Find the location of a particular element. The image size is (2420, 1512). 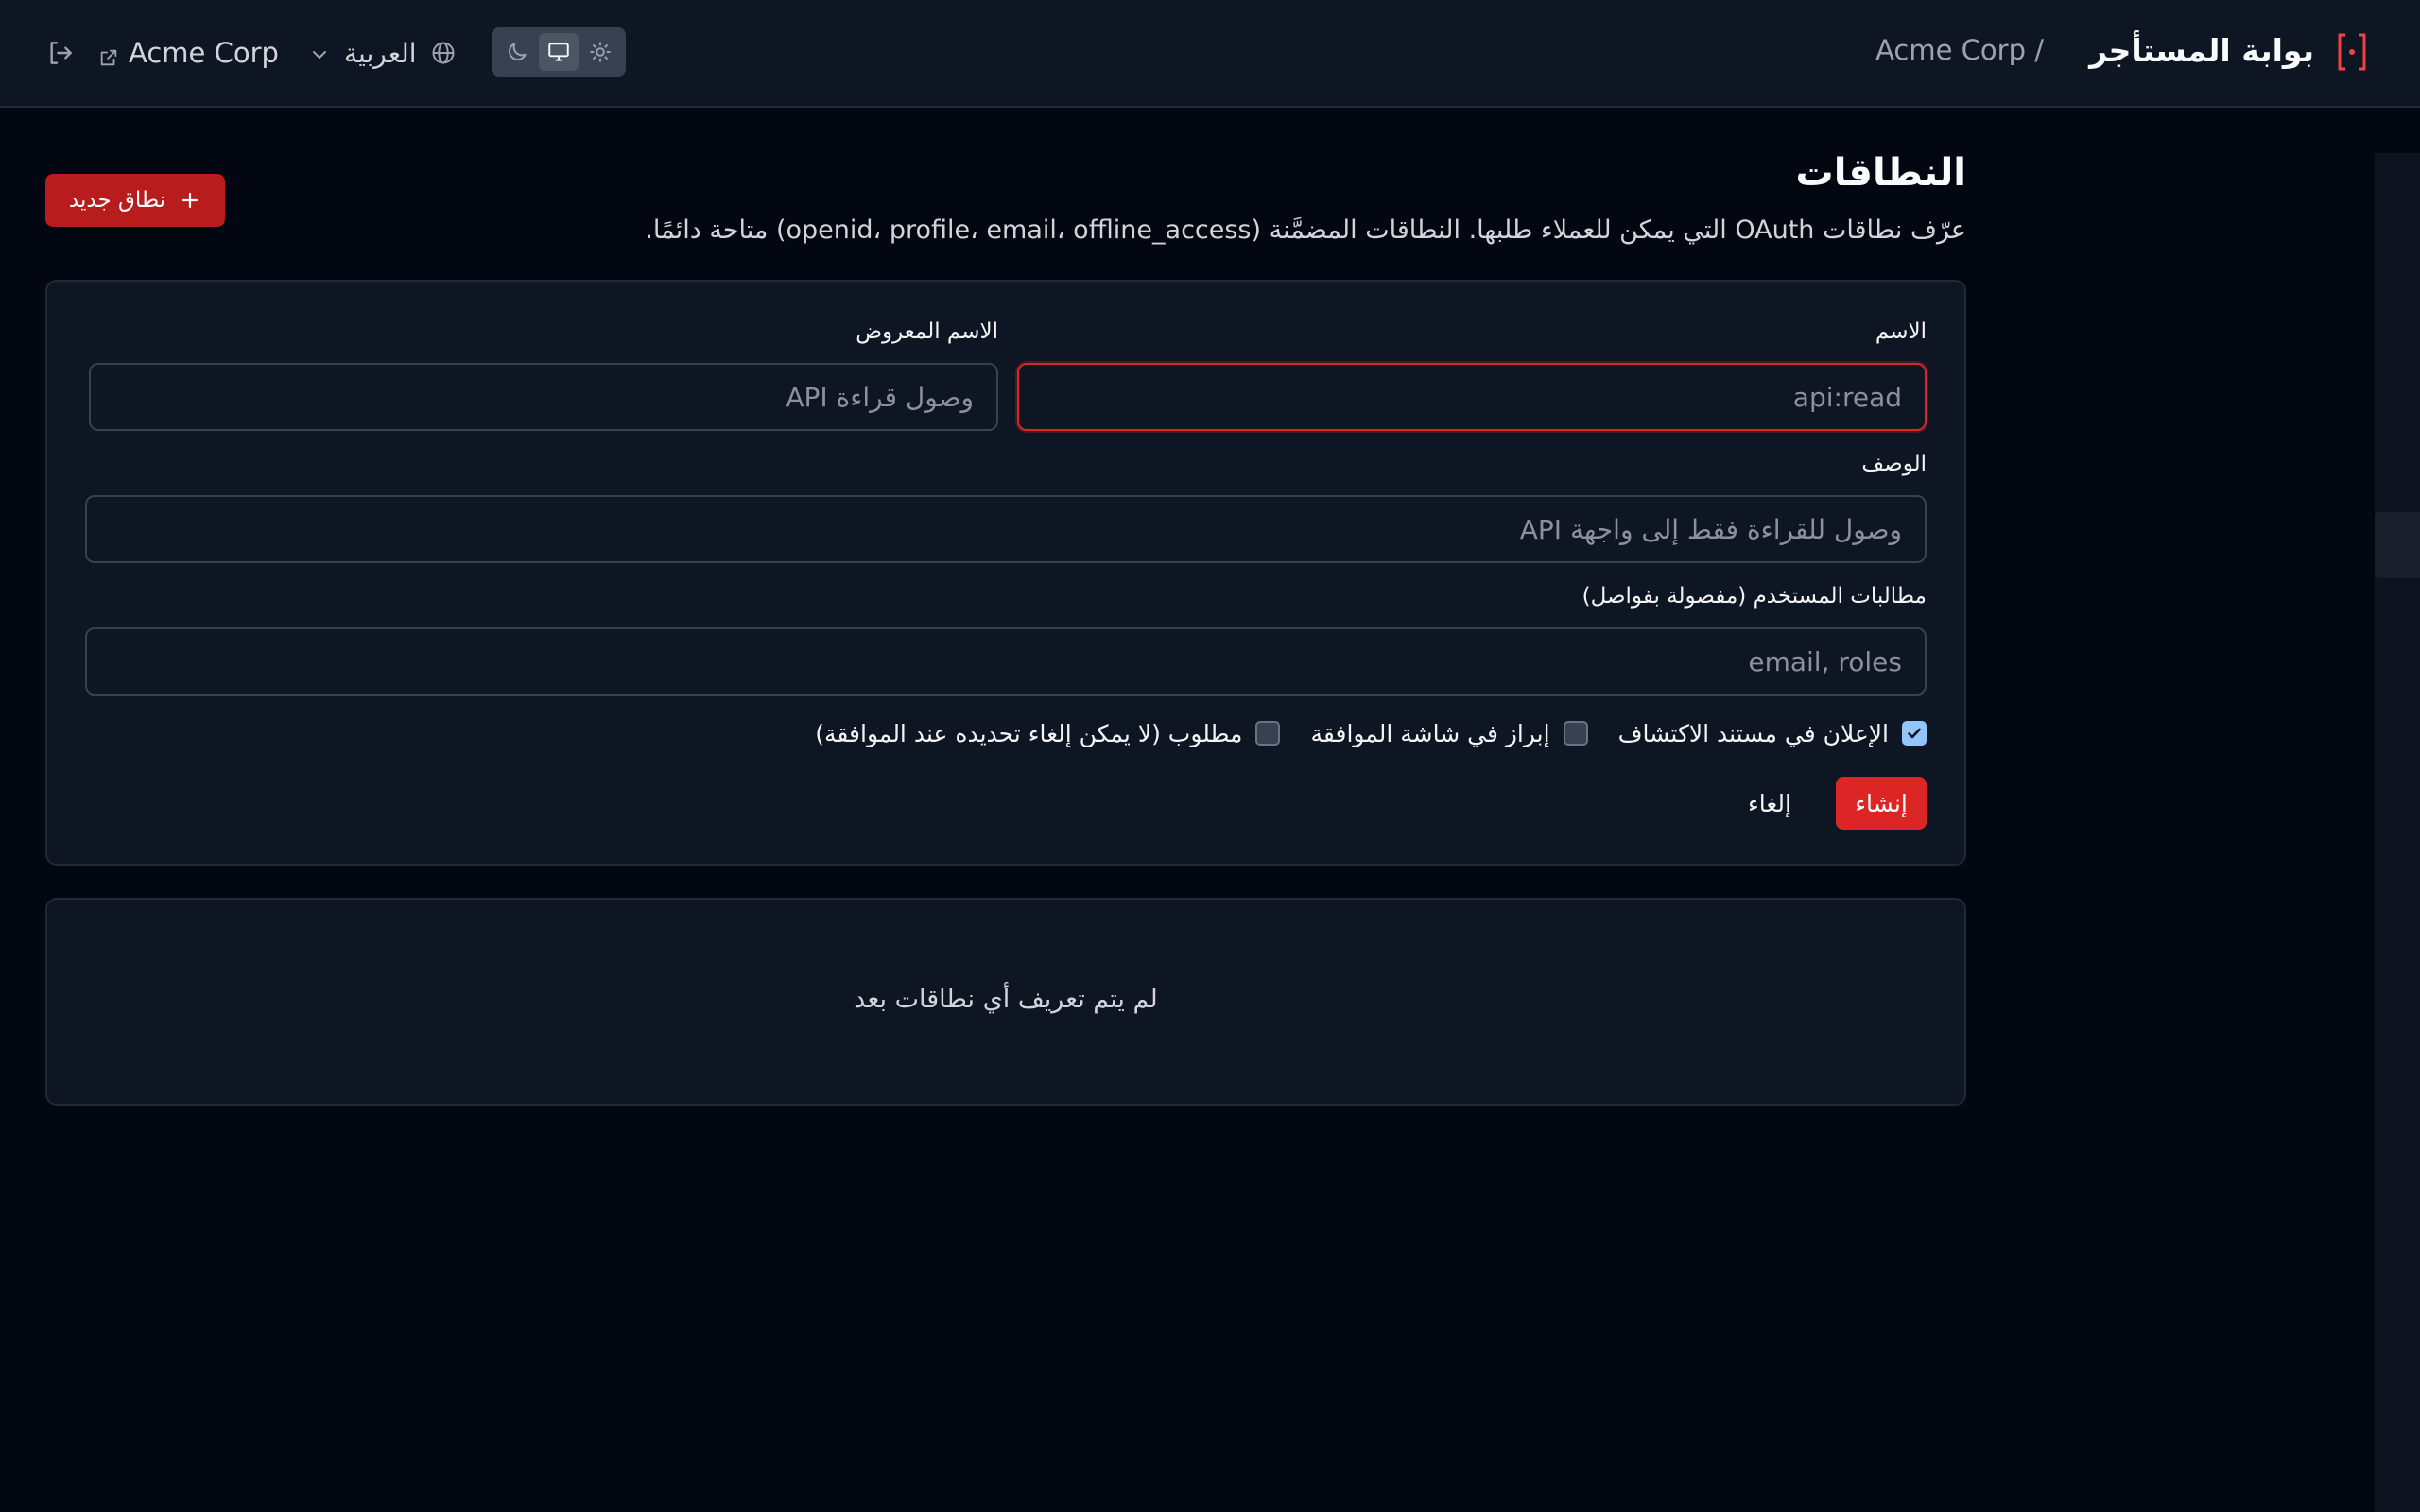

new-scope-button-label: نطاق جديد is located at coordinates (117, 200).